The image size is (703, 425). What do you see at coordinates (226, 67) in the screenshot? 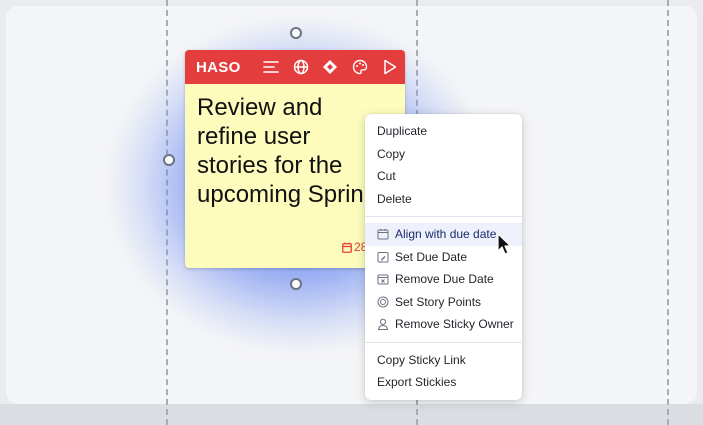
I see `sticky-owner-label: HASO` at bounding box center [226, 67].